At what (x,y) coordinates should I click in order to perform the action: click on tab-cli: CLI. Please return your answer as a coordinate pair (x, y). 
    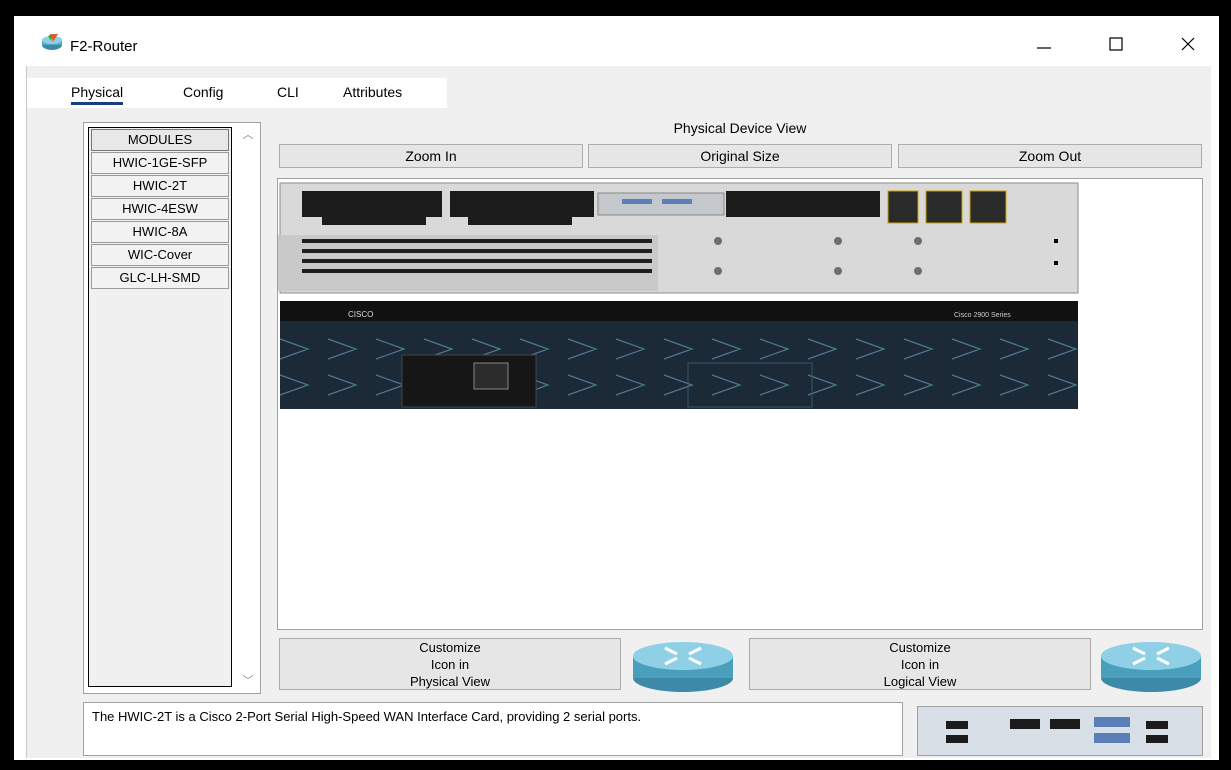
    Looking at the image, I should click on (288, 92).